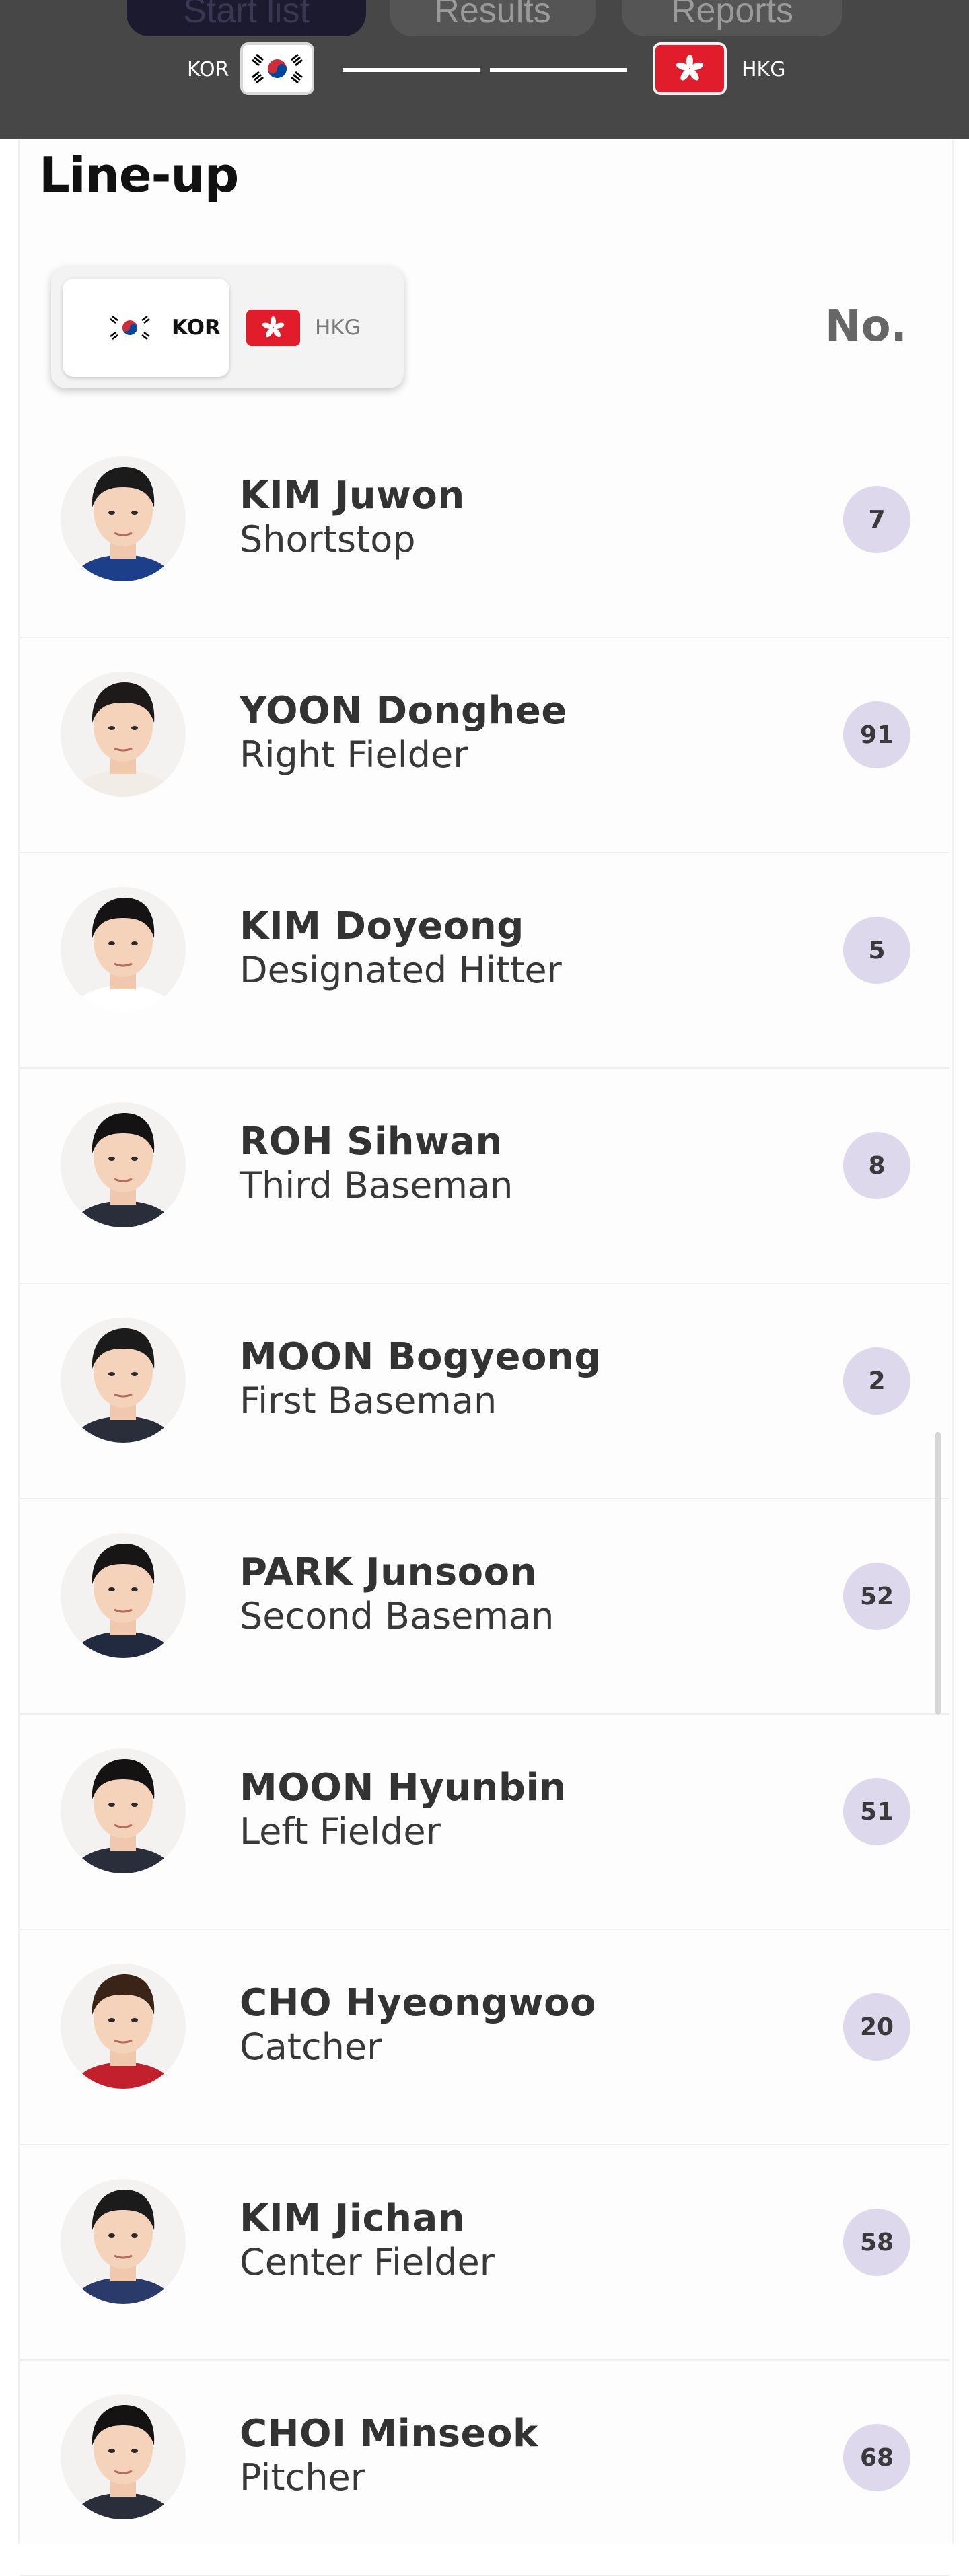 This screenshot has height=2576, width=969. I want to click on player-number-badge: 51, so click(877, 1811).